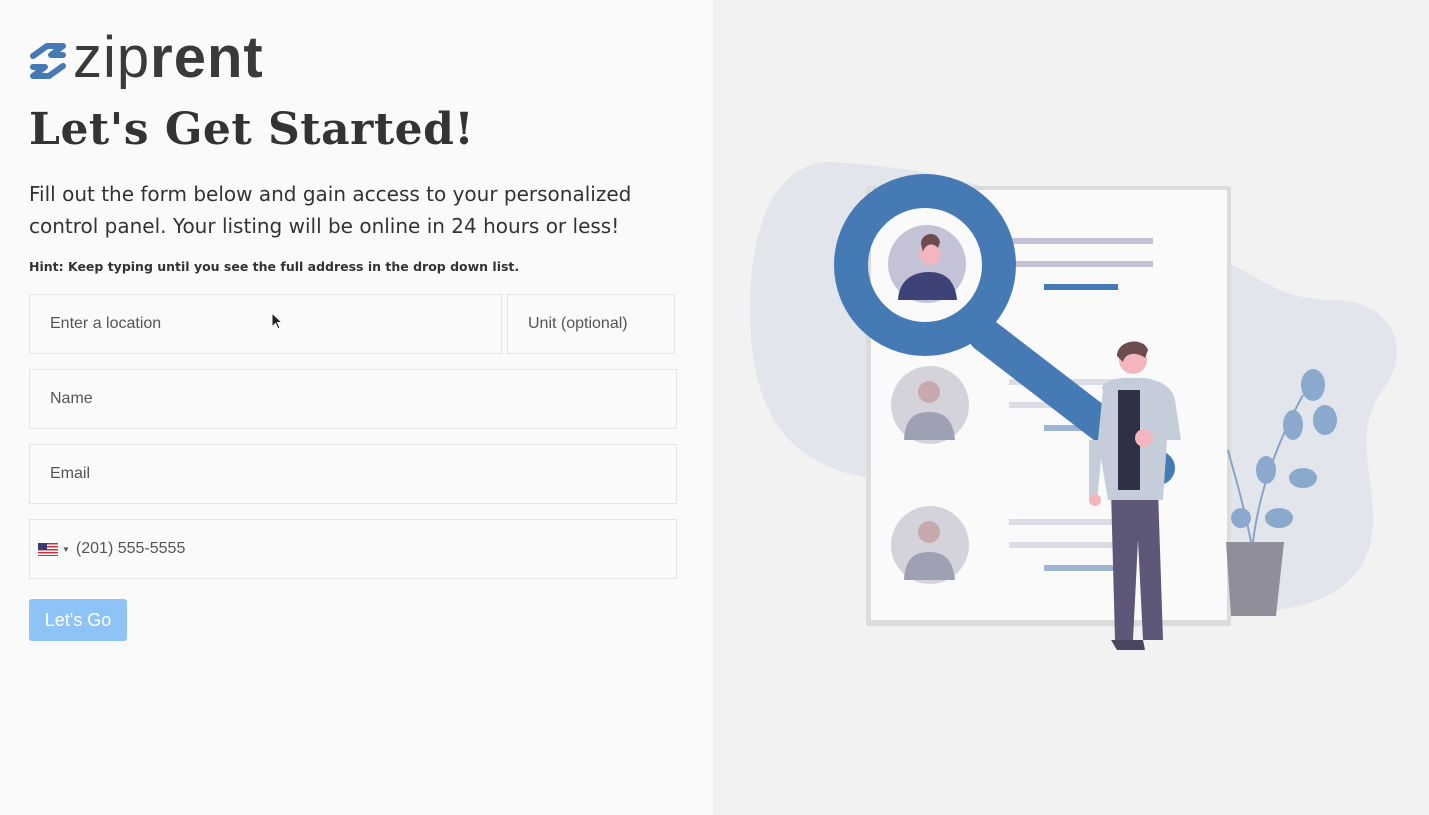  Describe the element at coordinates (353, 399) in the screenshot. I see `name-input: Name` at that location.